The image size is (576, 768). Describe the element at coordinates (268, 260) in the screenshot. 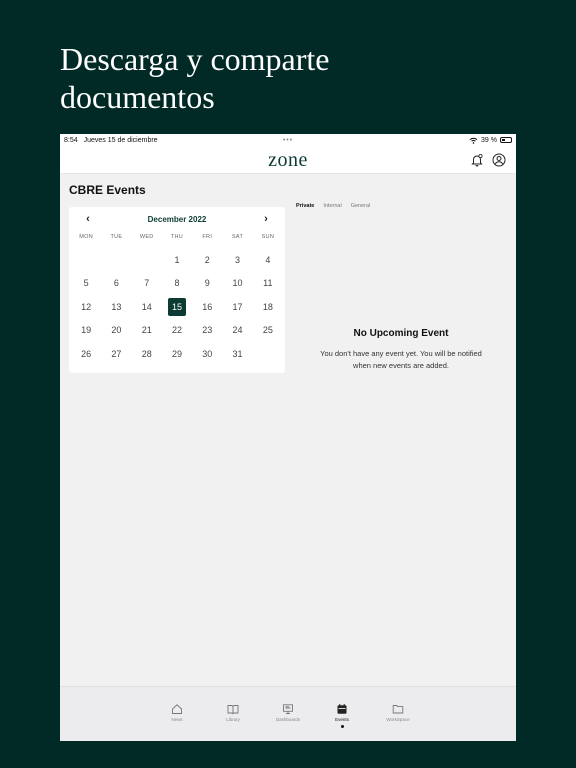

I see `calendar-day: 4` at that location.